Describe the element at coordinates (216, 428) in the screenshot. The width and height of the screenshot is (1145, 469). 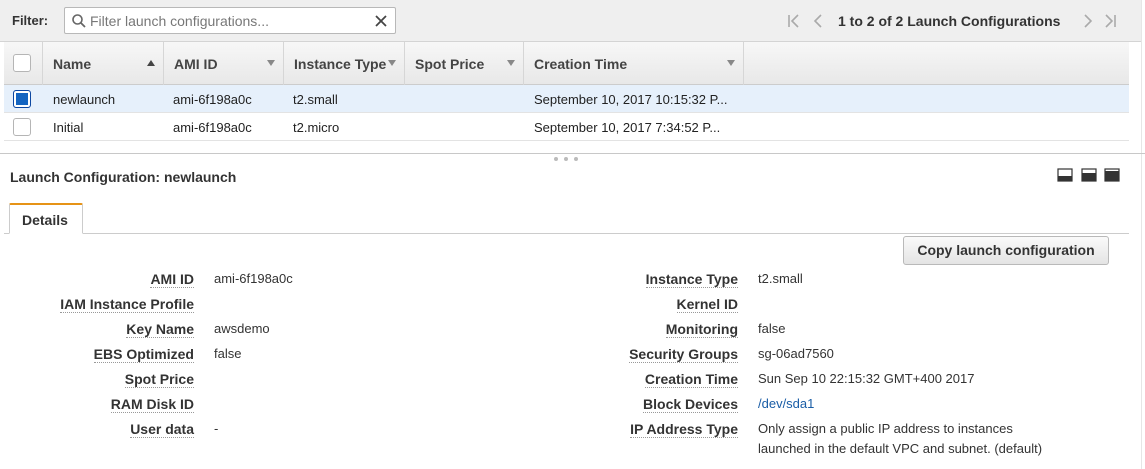
I see `detail-value-user-data: -` at that location.